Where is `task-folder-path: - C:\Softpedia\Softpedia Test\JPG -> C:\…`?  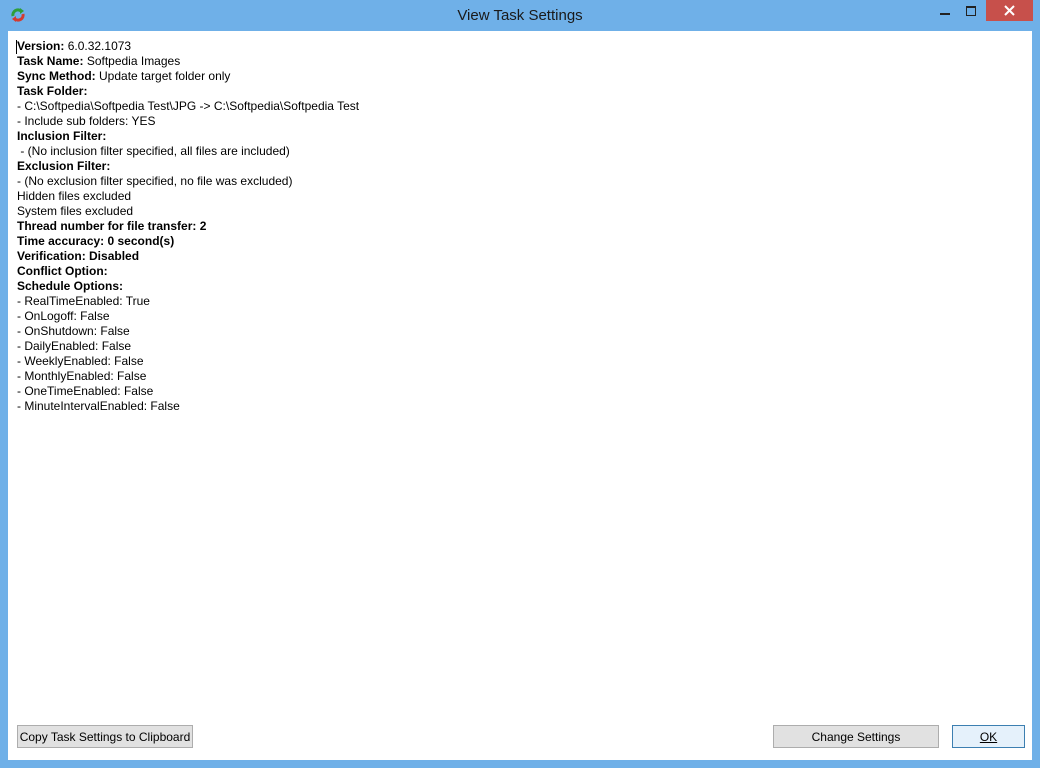
task-folder-path: - C:\Softpedia\Softpedia Test\JPG -> C:\… is located at coordinates (188, 106).